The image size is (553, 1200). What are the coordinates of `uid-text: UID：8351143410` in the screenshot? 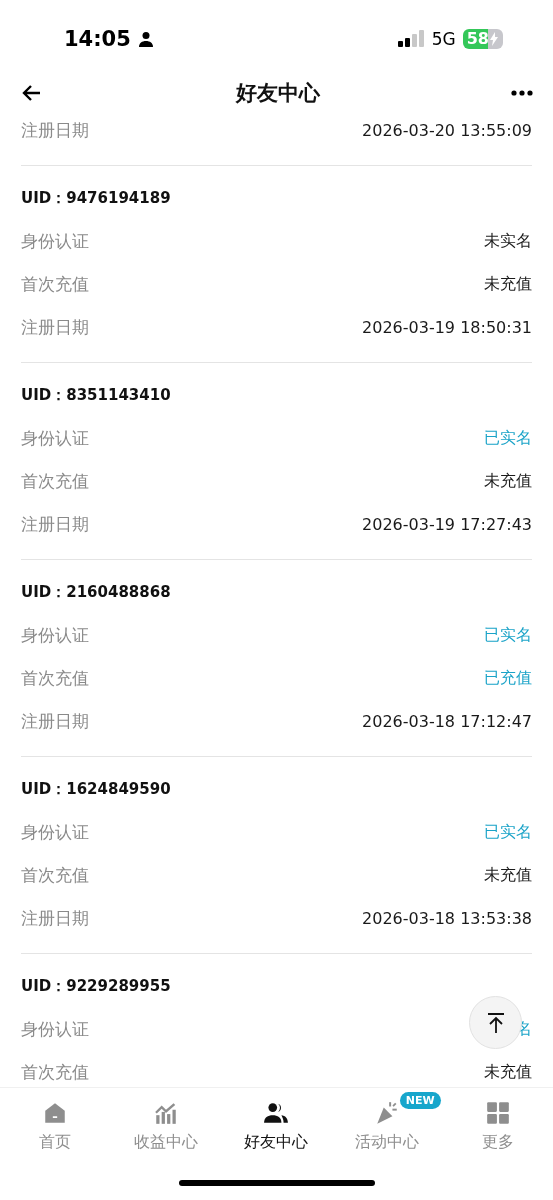 It's located at (96, 395).